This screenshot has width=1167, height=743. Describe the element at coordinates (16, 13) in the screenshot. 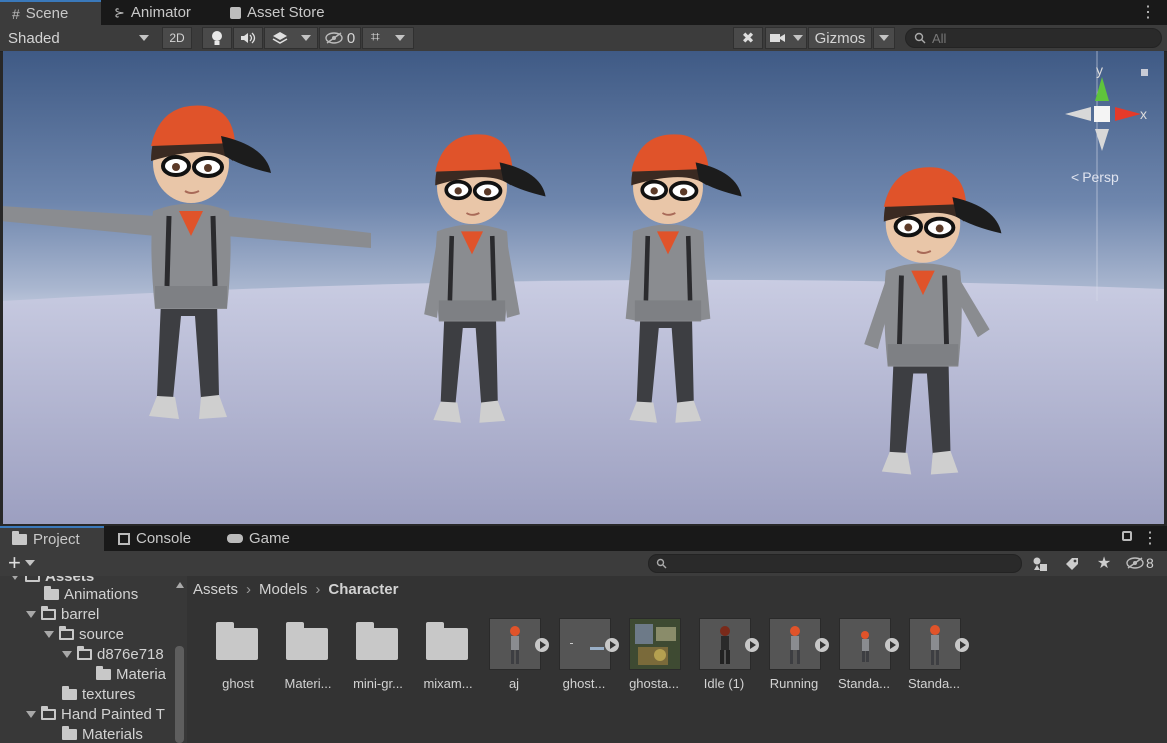

I see `grid-icon: #` at that location.